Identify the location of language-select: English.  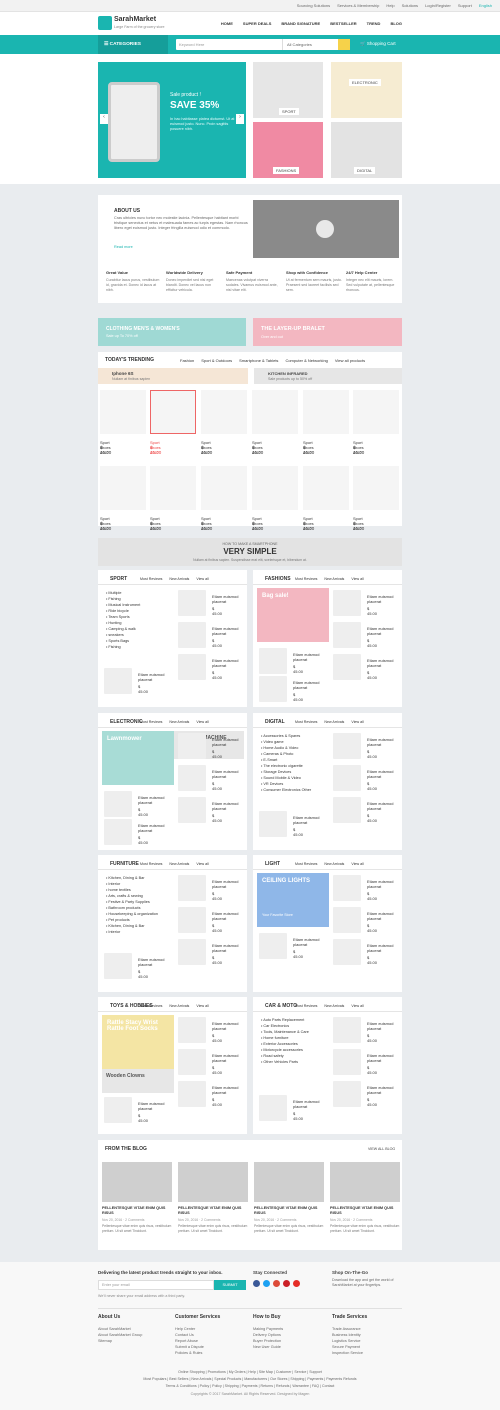
(485, 5).